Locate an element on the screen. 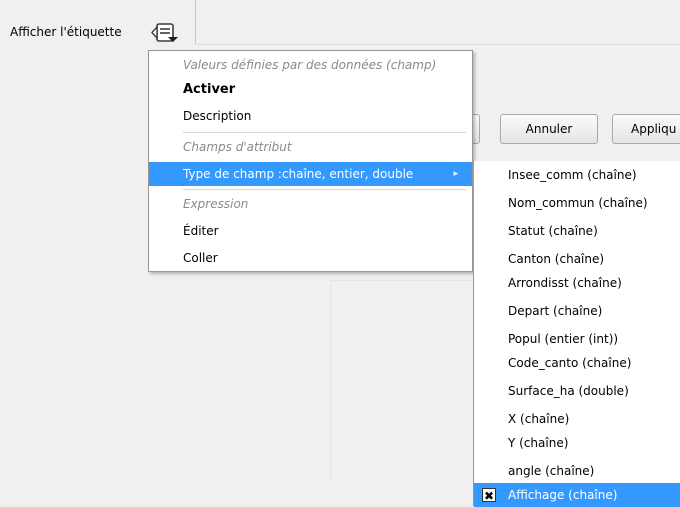 This screenshot has height=507, width=680. submenu-item-affichage: ✖ Affichage (chaîne) is located at coordinates (577, 495).